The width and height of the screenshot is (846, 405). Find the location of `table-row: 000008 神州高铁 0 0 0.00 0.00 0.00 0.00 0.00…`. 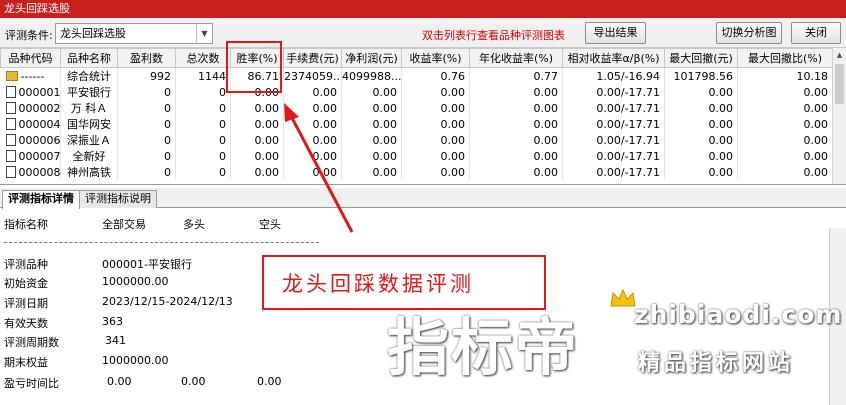

table-row: 000008 神州高铁 0 0 0.00 0.00 0.00 0.00 0.00… is located at coordinates (416, 172).